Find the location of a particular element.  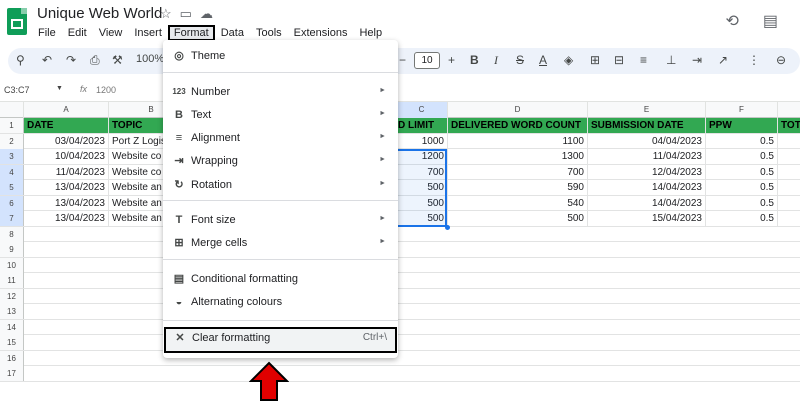

name-box: C3:C7 is located at coordinates (17, 90).